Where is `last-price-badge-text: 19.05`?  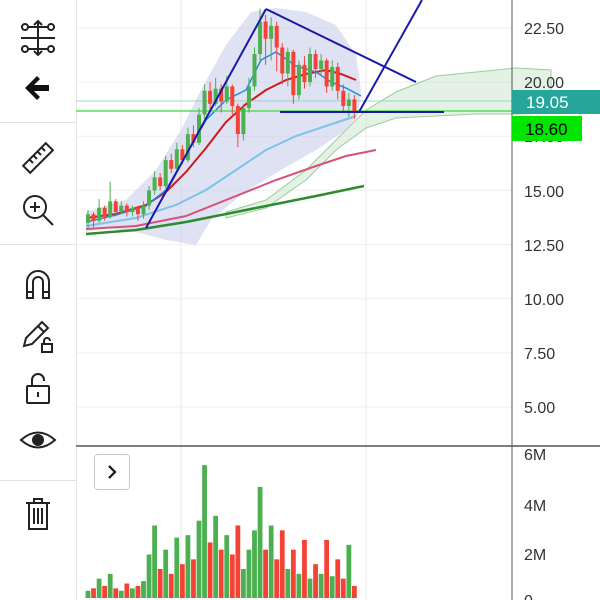
last-price-badge-text: 19.05 is located at coordinates (547, 102).